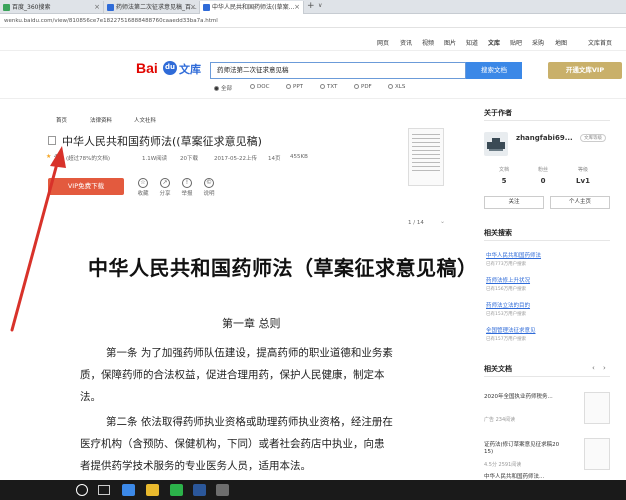 This screenshot has height=500, width=626. What do you see at coordinates (496, 144) in the screenshot?
I see `avatar` at bounding box center [496, 144].